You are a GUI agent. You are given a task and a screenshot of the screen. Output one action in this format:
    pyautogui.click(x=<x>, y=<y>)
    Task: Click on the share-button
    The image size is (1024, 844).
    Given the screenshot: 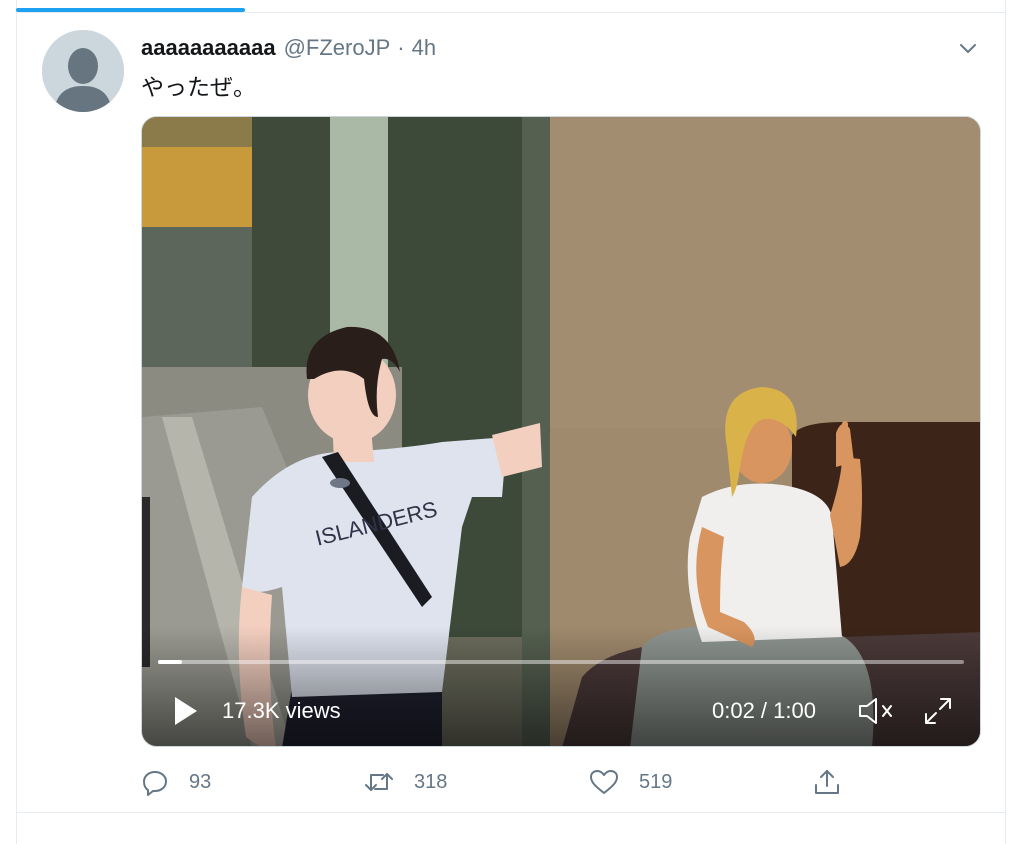 What is the action you would take?
    pyautogui.click(x=827, y=782)
    